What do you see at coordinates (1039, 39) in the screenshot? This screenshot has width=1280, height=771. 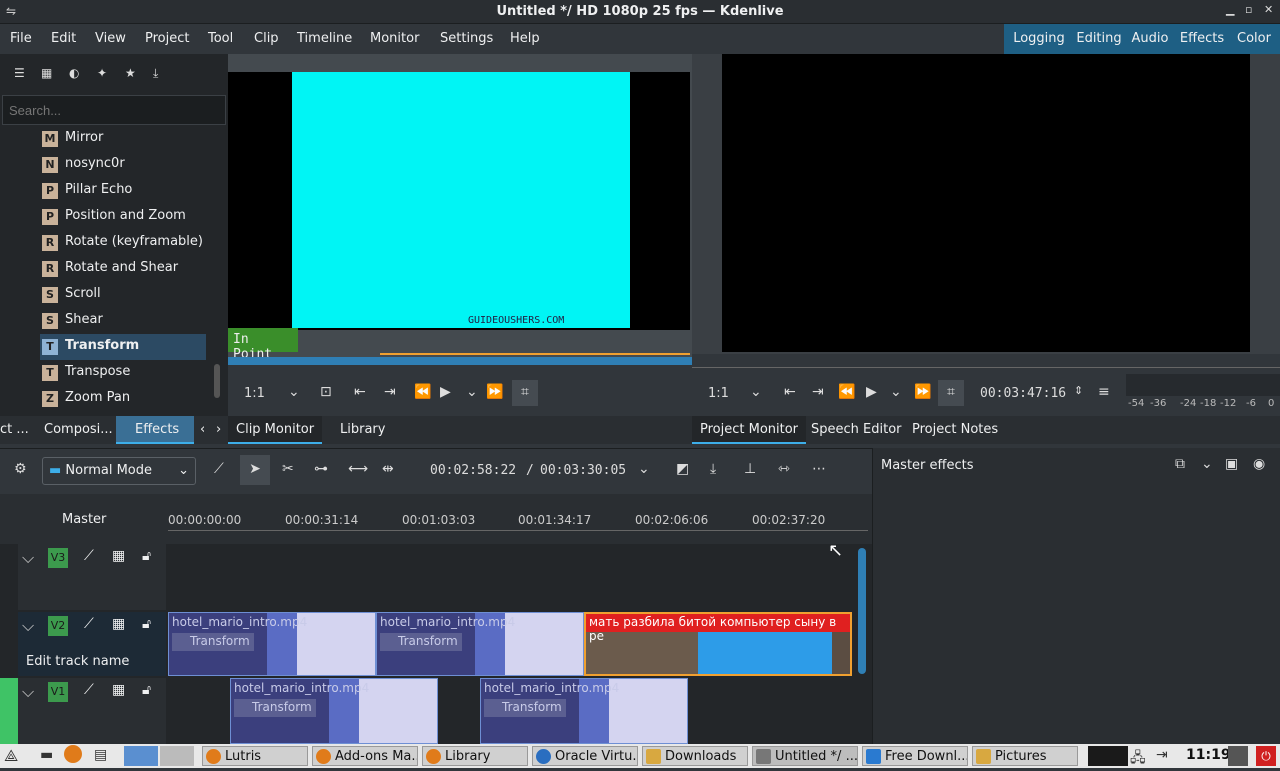 I see `workspace-logging: Logging` at bounding box center [1039, 39].